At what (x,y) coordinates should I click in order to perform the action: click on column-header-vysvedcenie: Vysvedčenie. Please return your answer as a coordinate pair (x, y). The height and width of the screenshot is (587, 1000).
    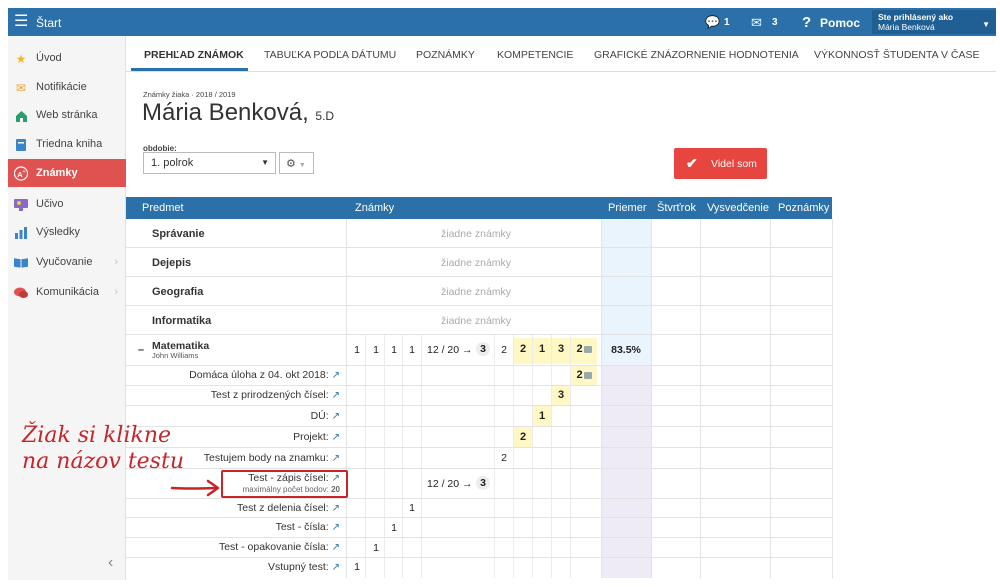
    Looking at the image, I should click on (738, 208).